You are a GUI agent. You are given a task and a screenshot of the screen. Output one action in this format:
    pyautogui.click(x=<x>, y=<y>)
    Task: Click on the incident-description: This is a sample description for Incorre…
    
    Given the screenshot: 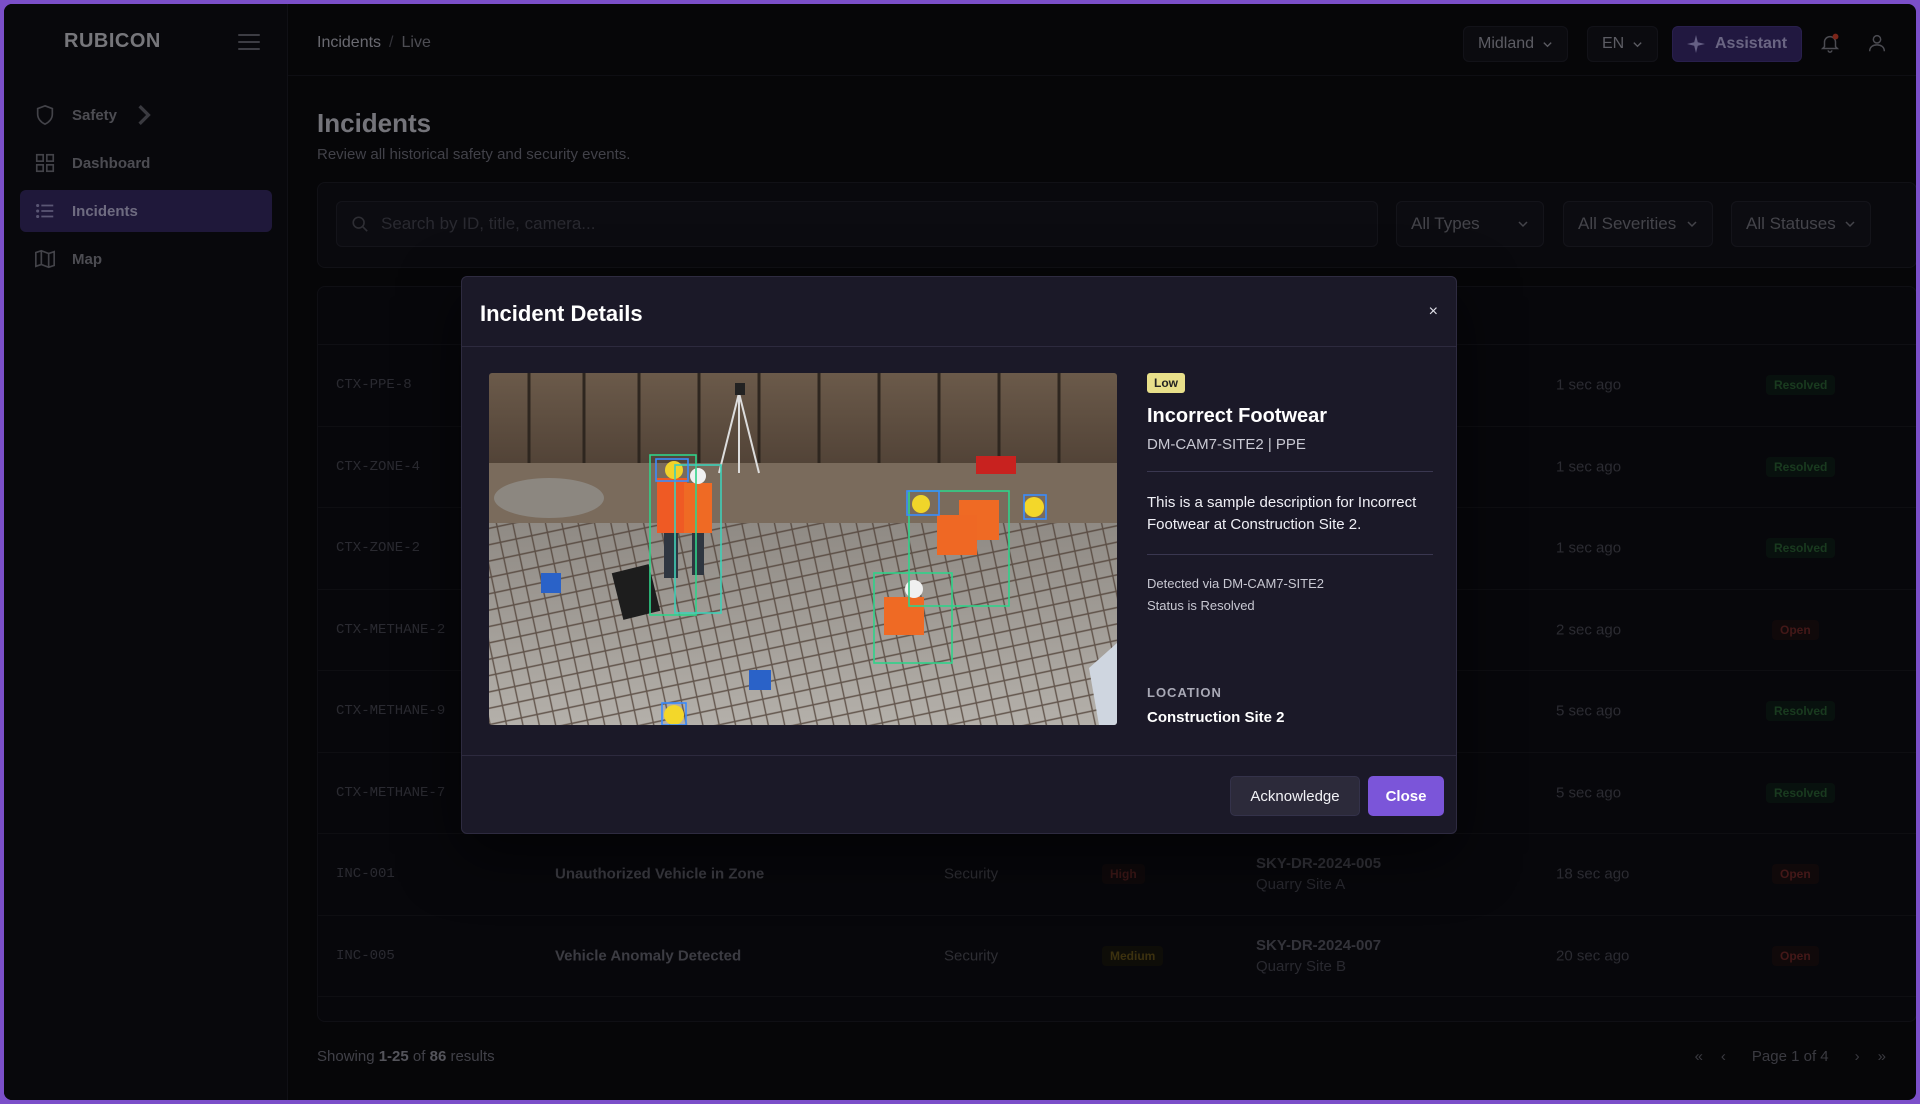 What is the action you would take?
    pyautogui.click(x=1282, y=513)
    